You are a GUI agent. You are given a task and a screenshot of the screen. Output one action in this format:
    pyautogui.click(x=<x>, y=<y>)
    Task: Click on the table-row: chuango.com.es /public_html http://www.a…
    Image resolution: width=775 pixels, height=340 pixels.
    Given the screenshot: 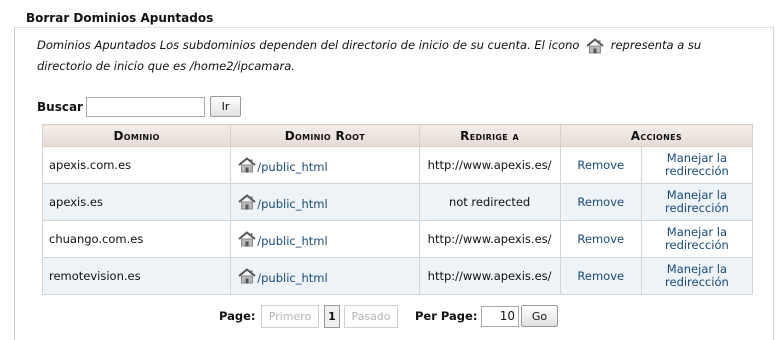 What is the action you would take?
    pyautogui.click(x=397, y=239)
    